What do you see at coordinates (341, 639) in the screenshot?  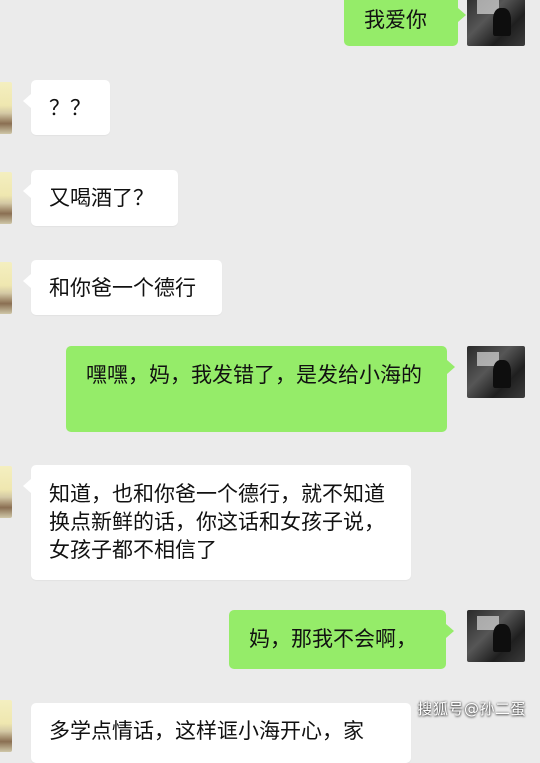 I see `message-bubble-outgoing: 妈，那我不会啊，` at bounding box center [341, 639].